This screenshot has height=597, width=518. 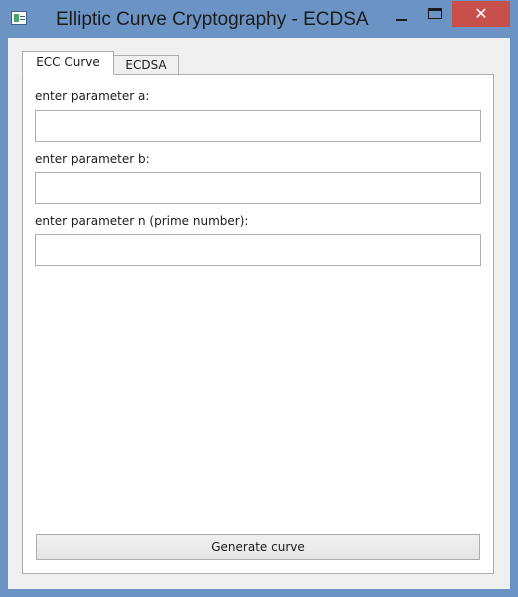 I want to click on param-n-label: enter parameter n (prime number):, so click(x=142, y=221).